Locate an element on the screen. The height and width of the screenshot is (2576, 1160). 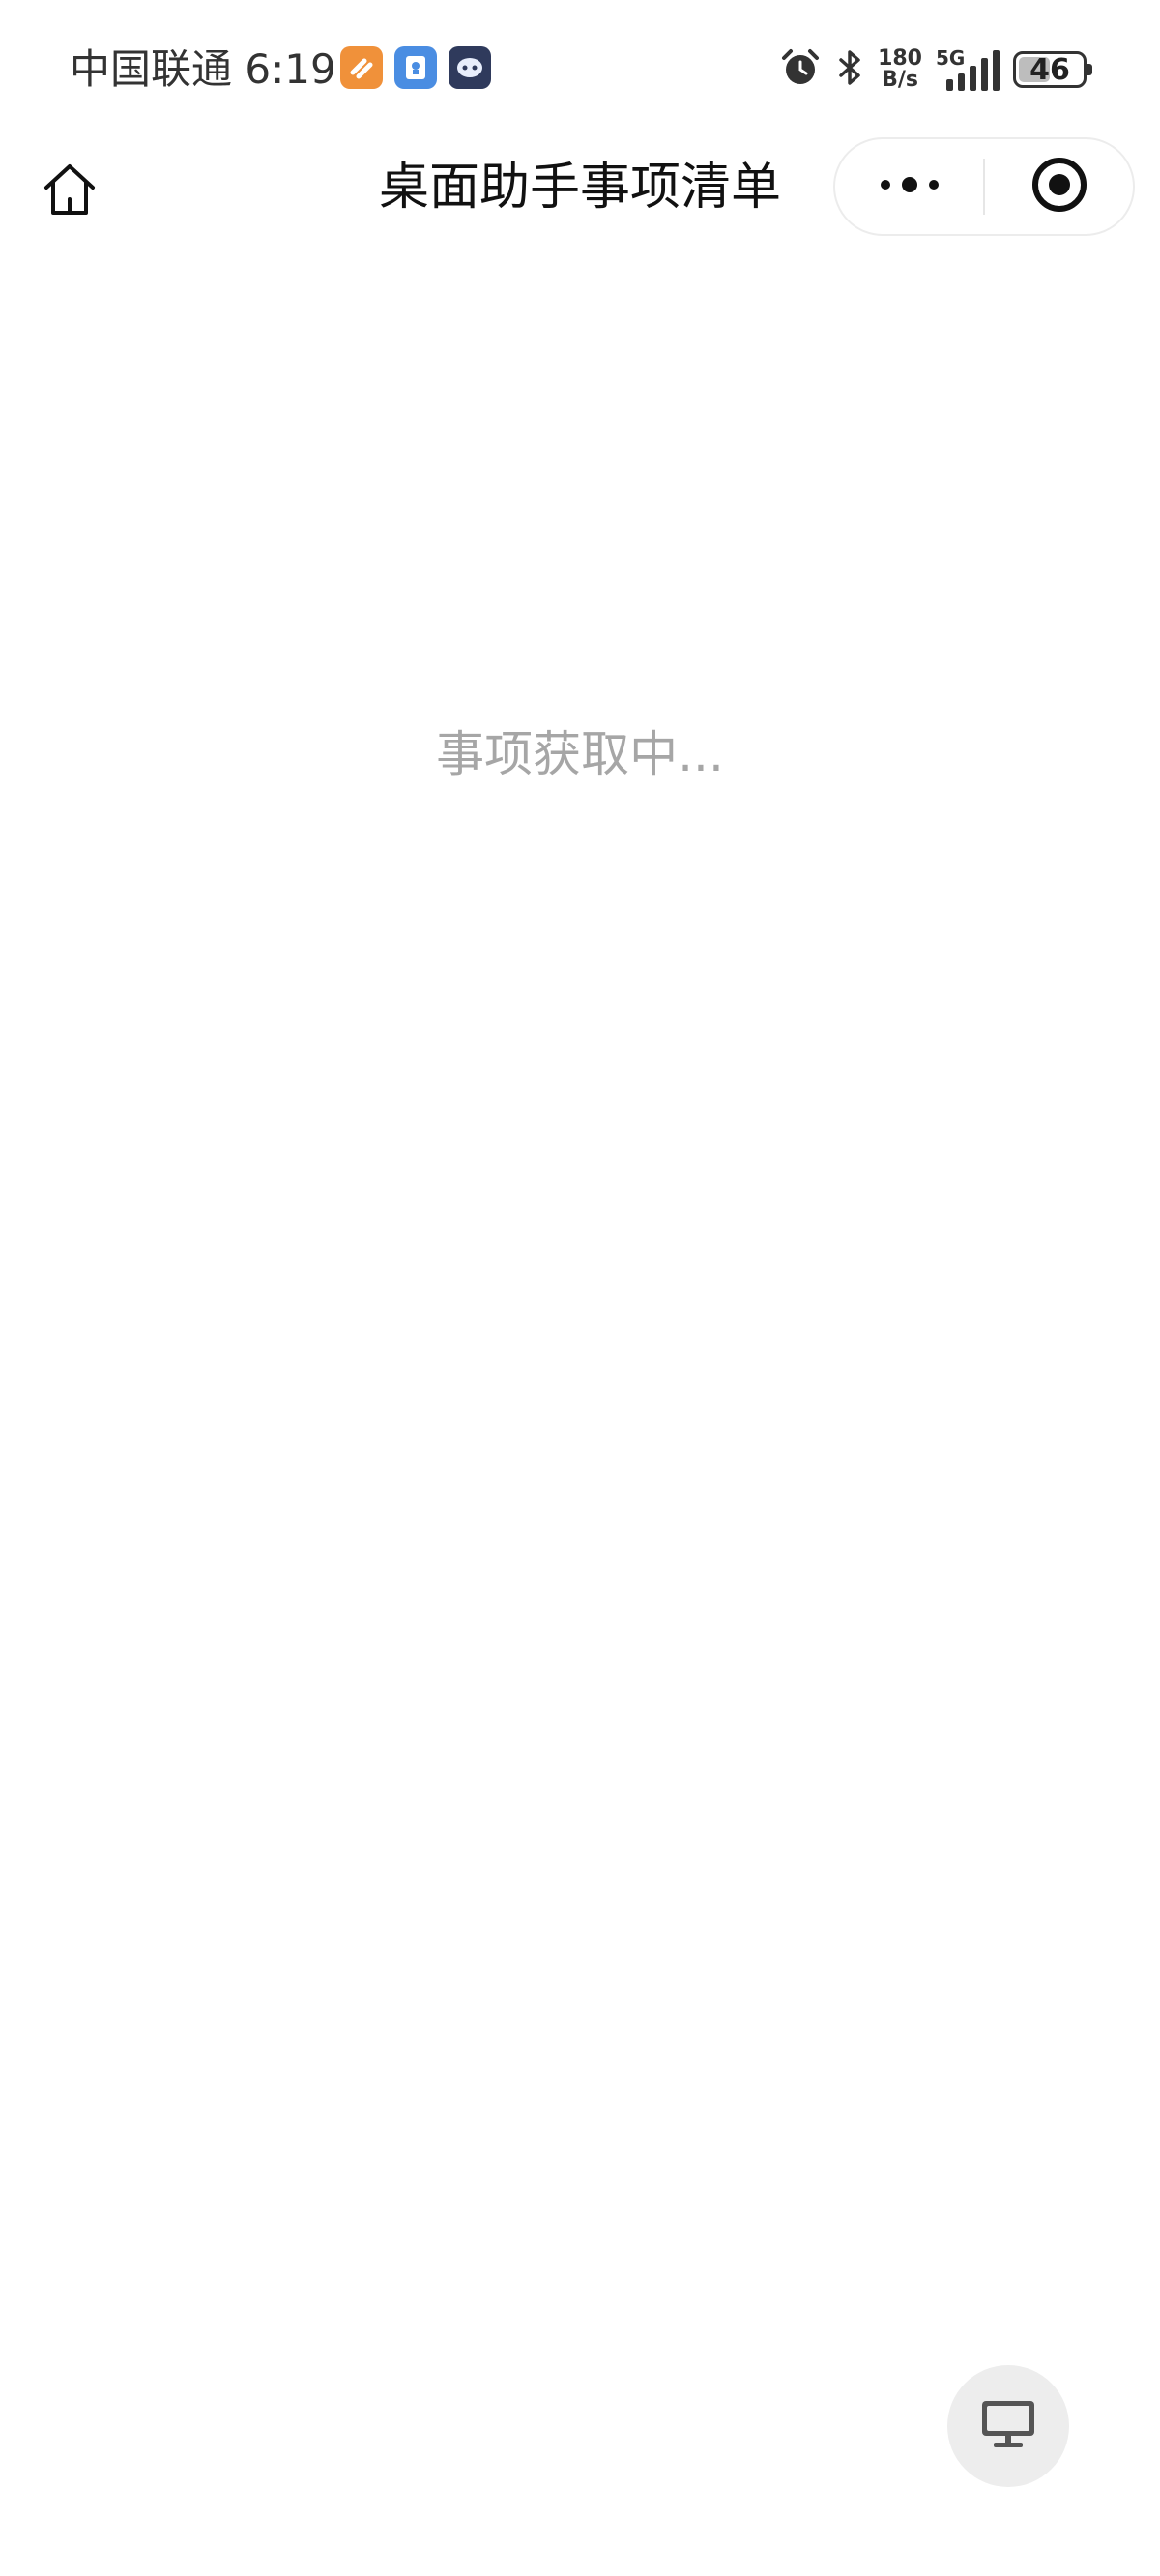
close-button is located at coordinates (1059, 186).